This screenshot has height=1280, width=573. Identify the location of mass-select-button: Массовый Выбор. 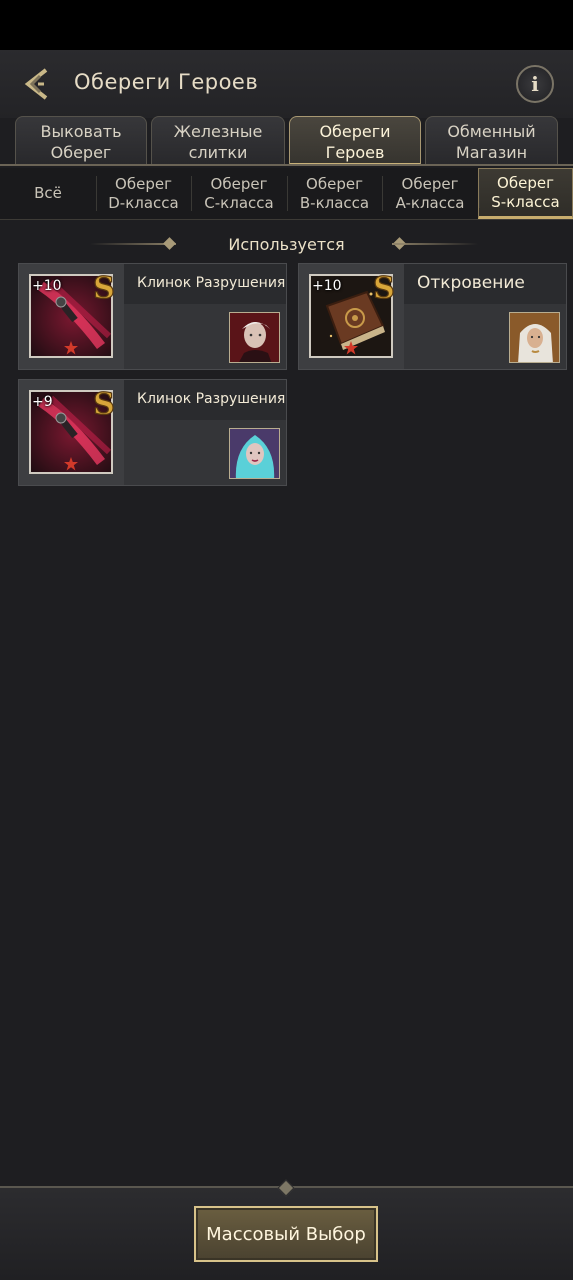
(286, 1234).